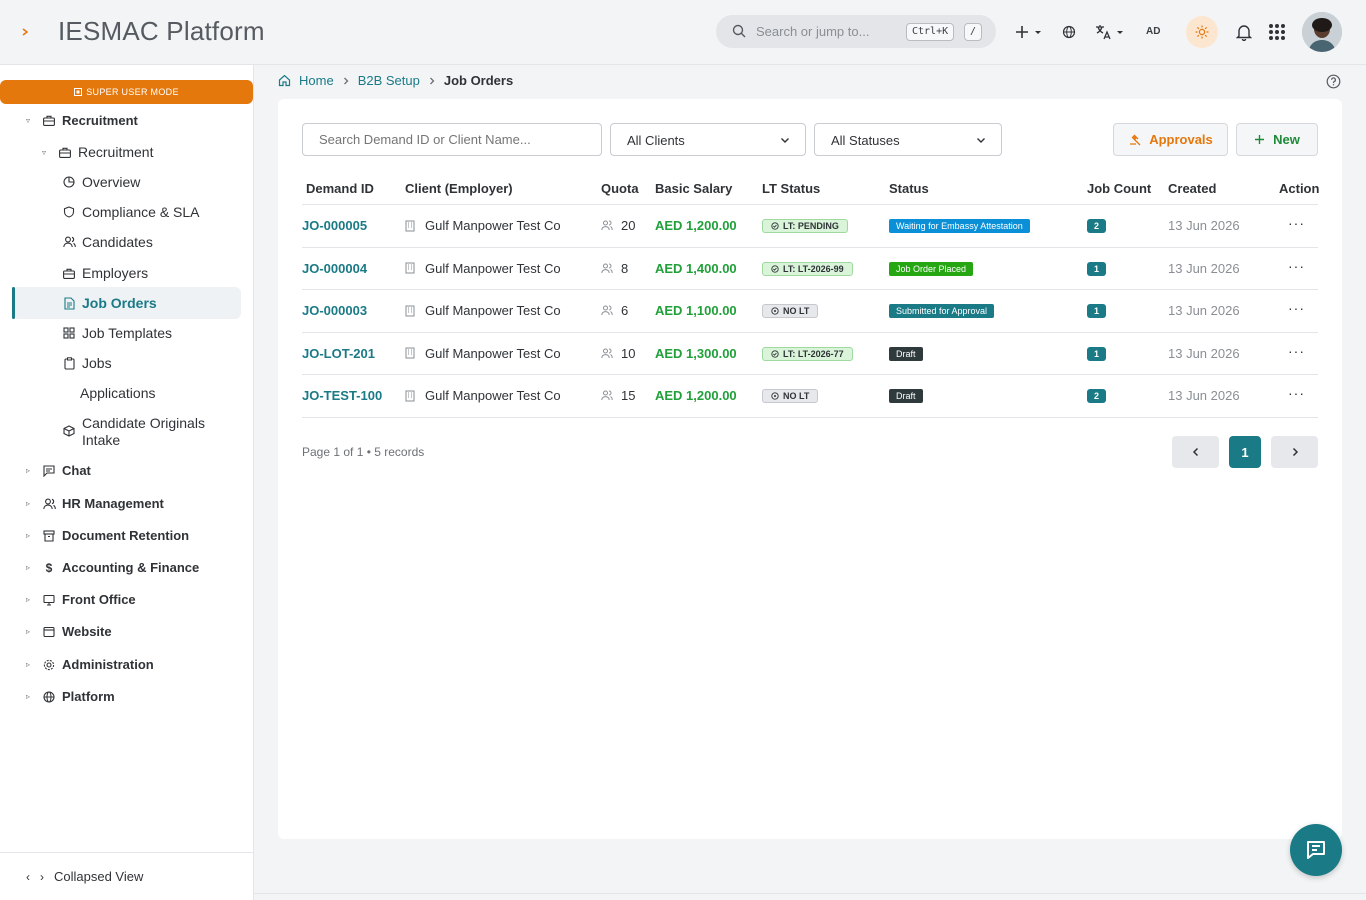  What do you see at coordinates (909, 188) in the screenshot?
I see `col-status: Status` at bounding box center [909, 188].